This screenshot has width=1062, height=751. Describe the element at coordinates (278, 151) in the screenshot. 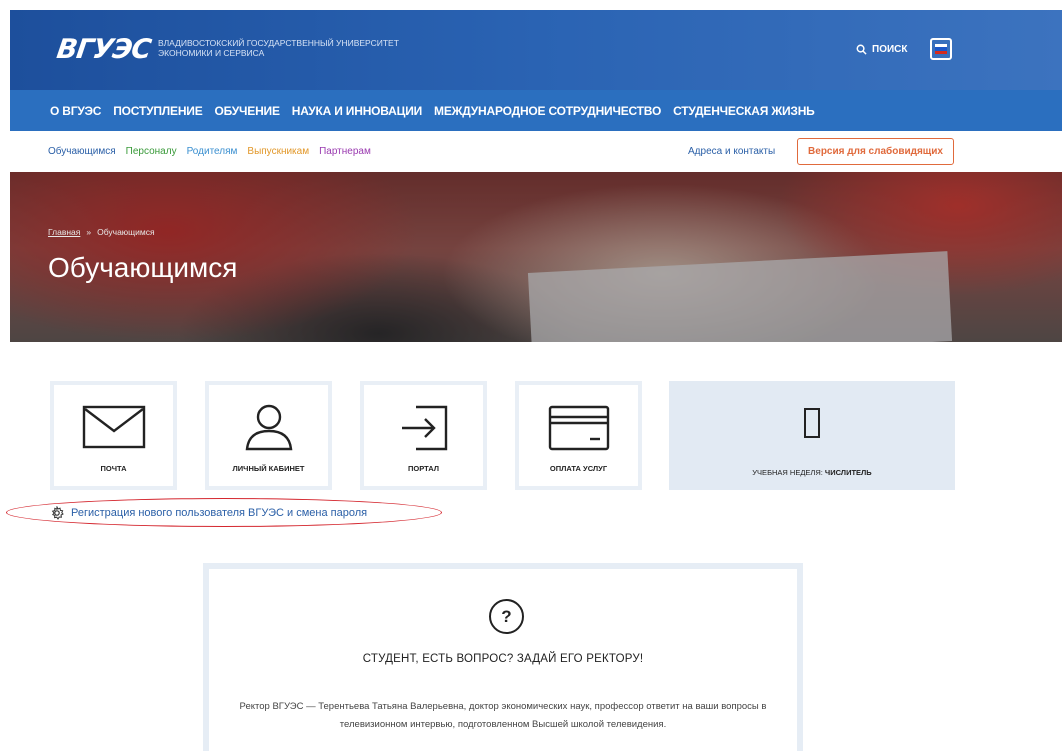

I see `sub-link-graduates: Выпускникам` at that location.